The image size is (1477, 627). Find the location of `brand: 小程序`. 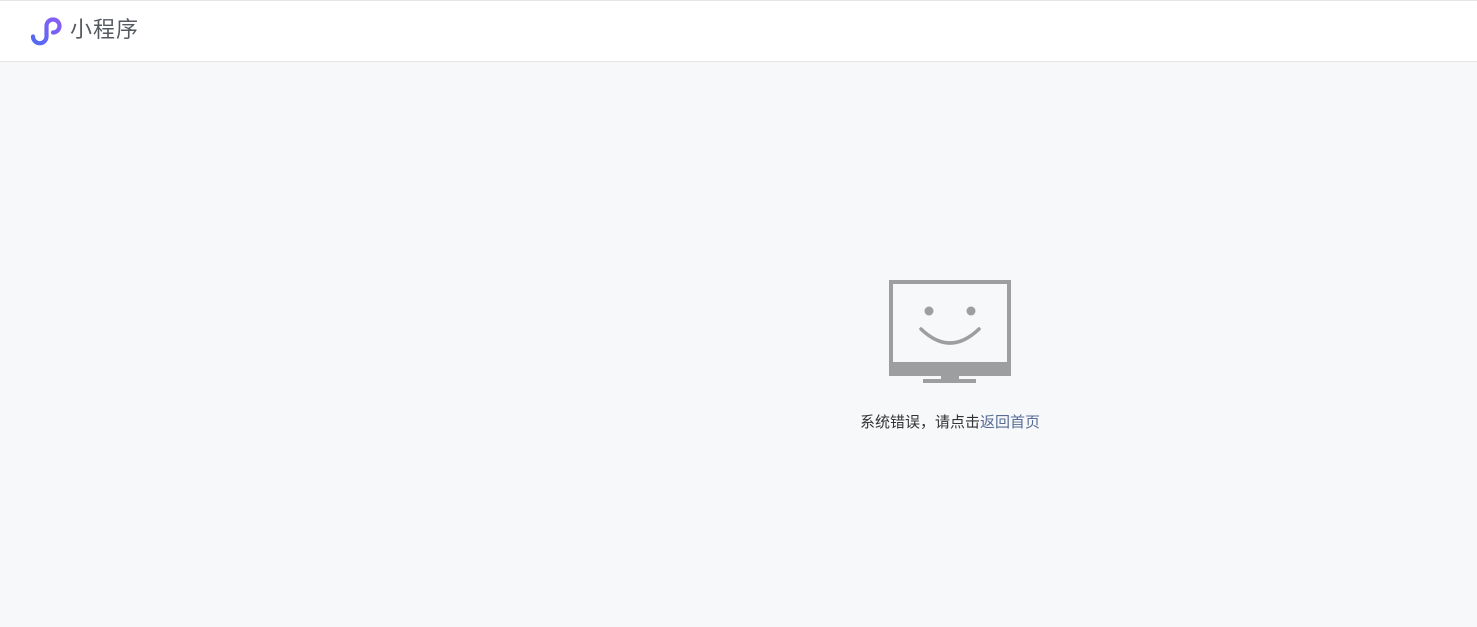

brand: 小程序 is located at coordinates (84, 31).